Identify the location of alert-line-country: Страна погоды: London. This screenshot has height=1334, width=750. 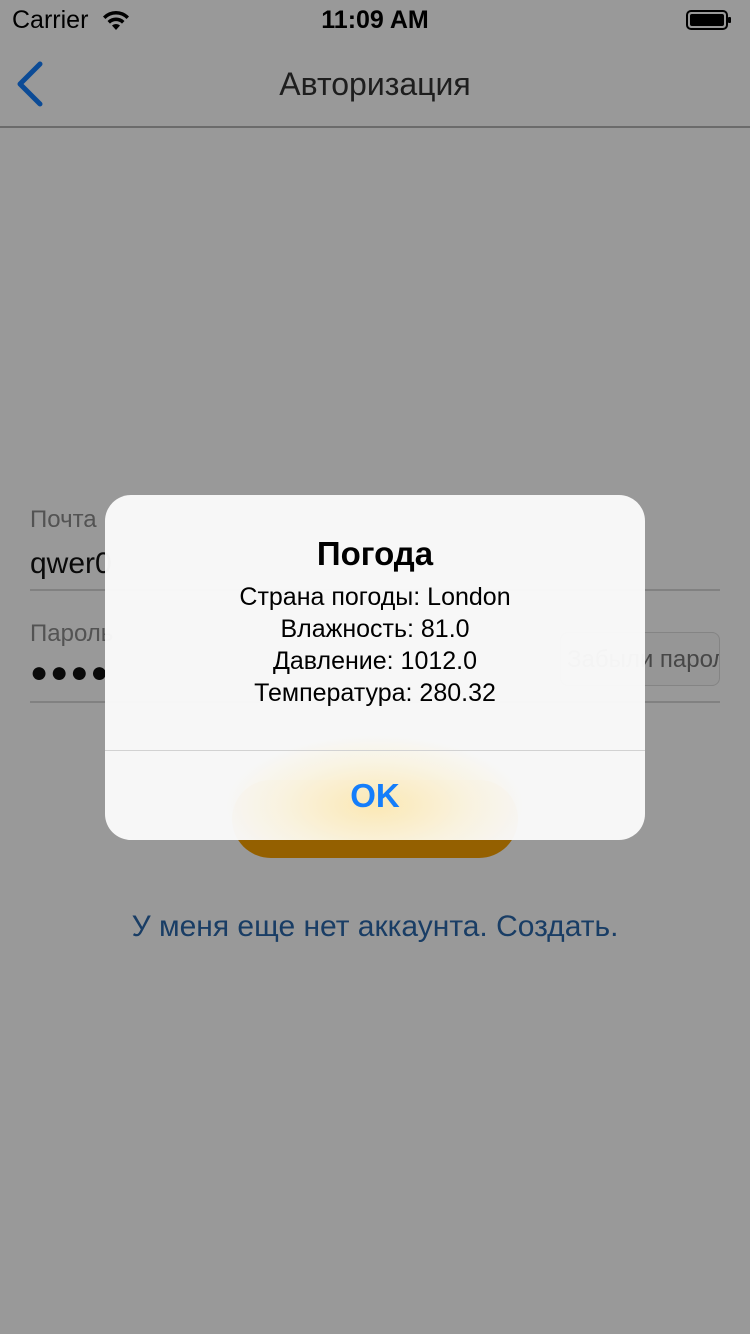
(375, 597).